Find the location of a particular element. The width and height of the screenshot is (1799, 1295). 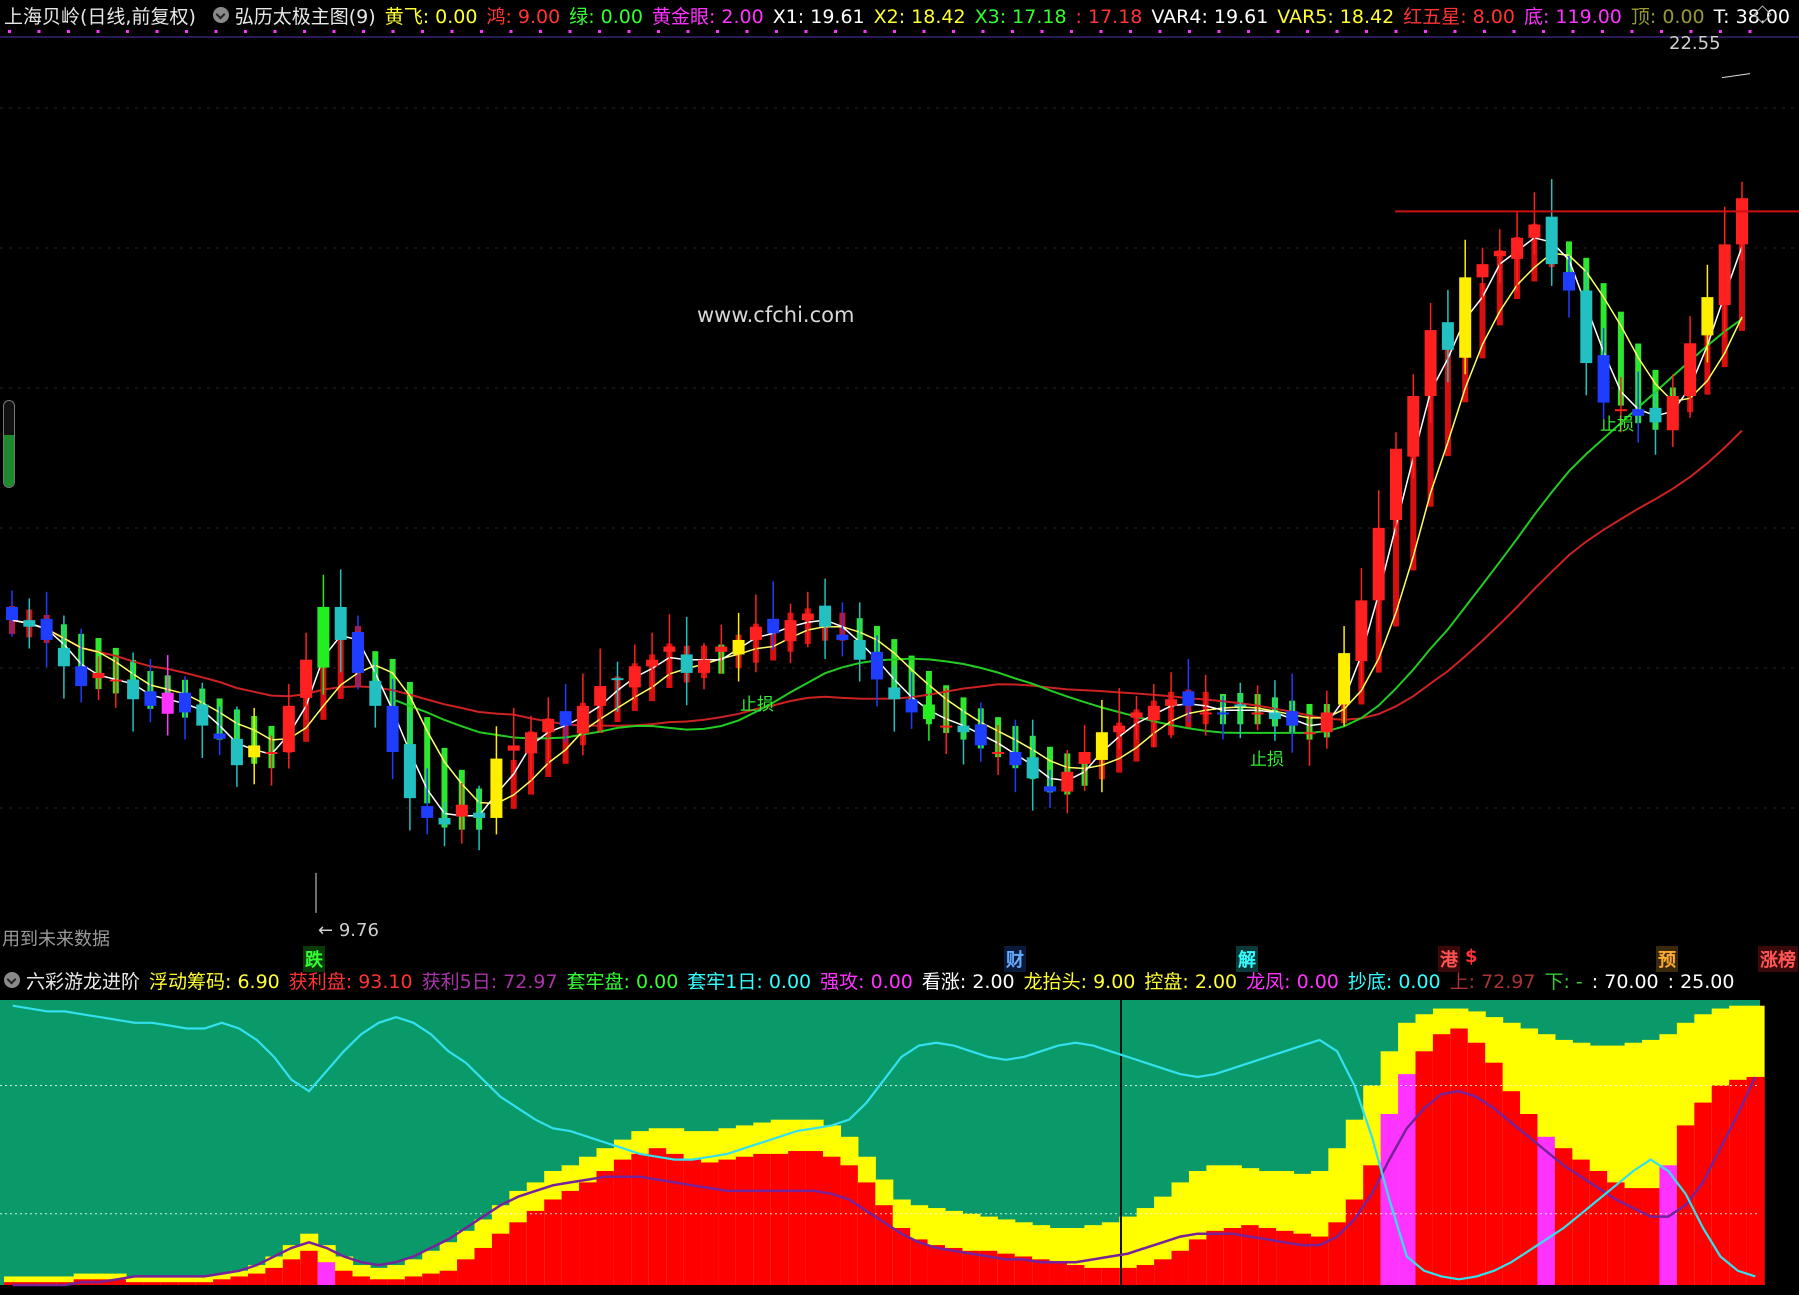

watermark-text: www.cfchi.com is located at coordinates (776, 315).